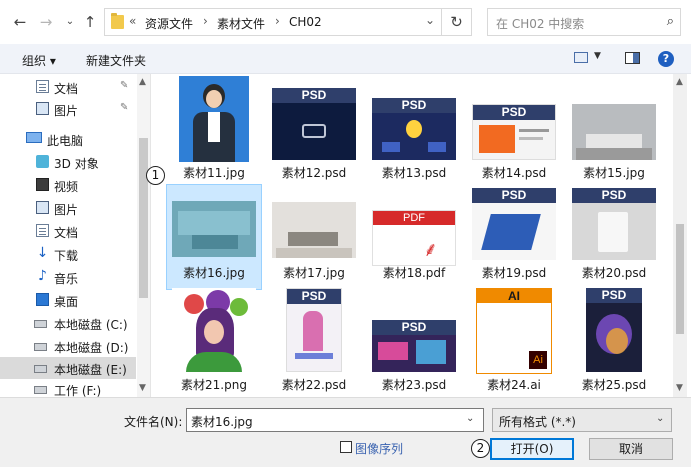  What do you see at coordinates (314, 339) in the screenshot?
I see `file-tile: PSD 素材22.psd` at bounding box center [314, 339].